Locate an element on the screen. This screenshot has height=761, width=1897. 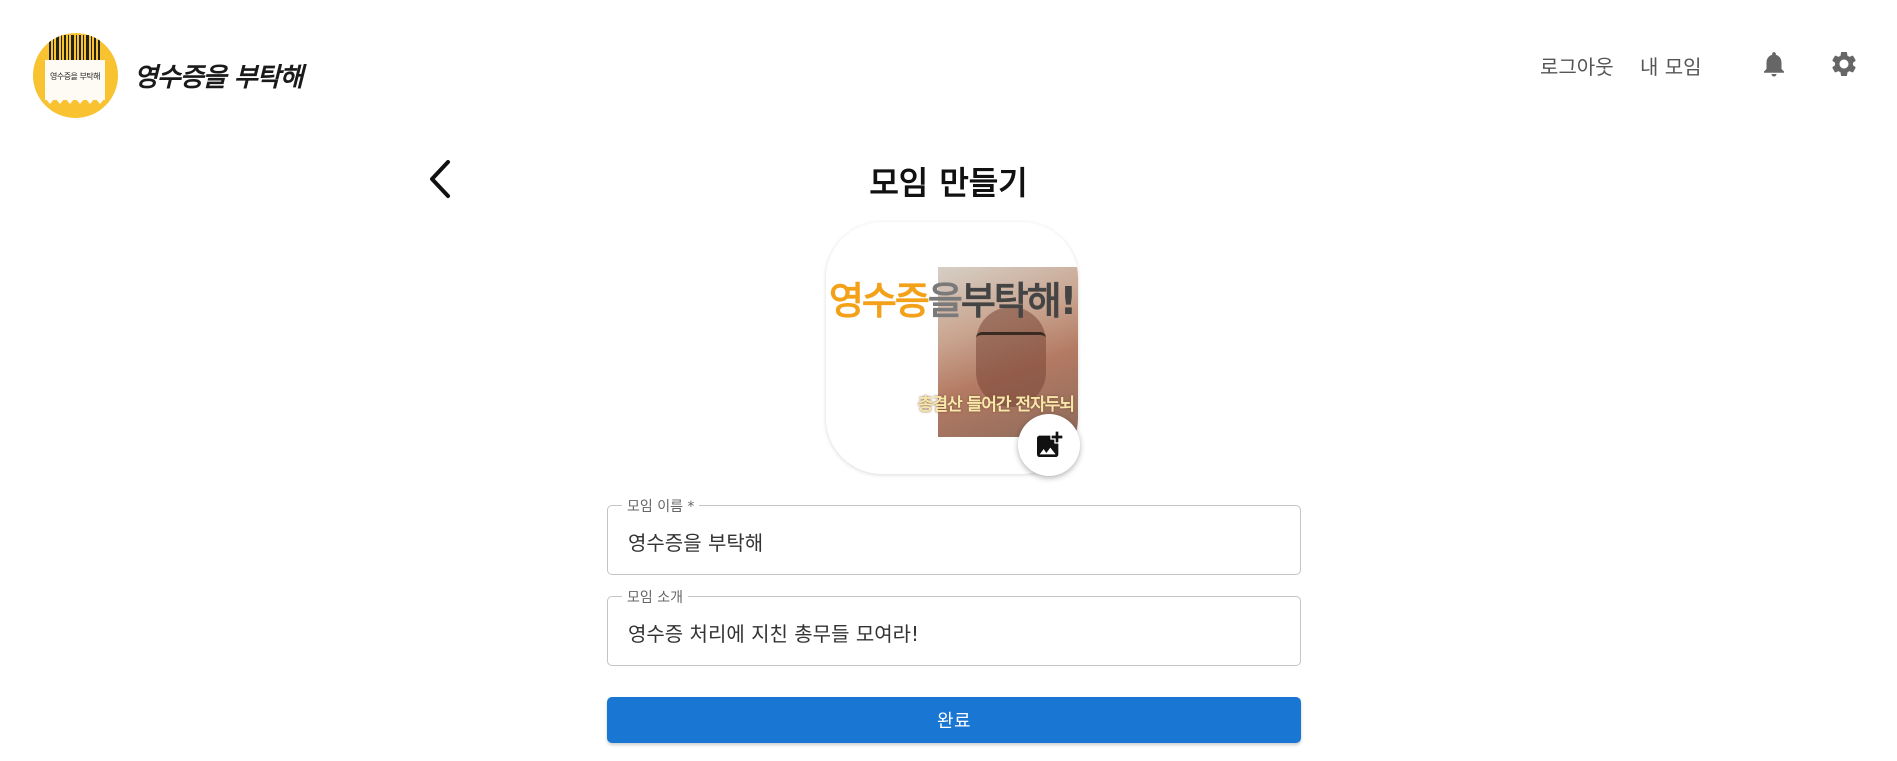
group-name-input is located at coordinates (953, 541).